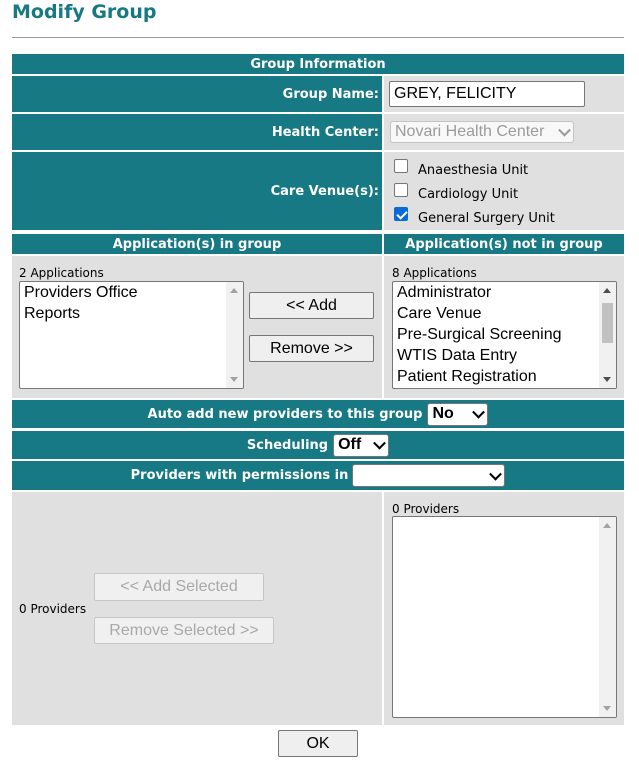 The height and width of the screenshot is (769, 639). I want to click on health-center-select: Novari Health Center, so click(482, 132).